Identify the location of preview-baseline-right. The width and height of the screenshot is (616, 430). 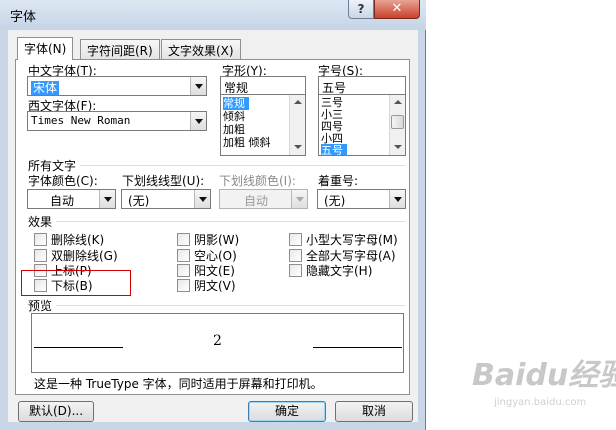
(357, 347).